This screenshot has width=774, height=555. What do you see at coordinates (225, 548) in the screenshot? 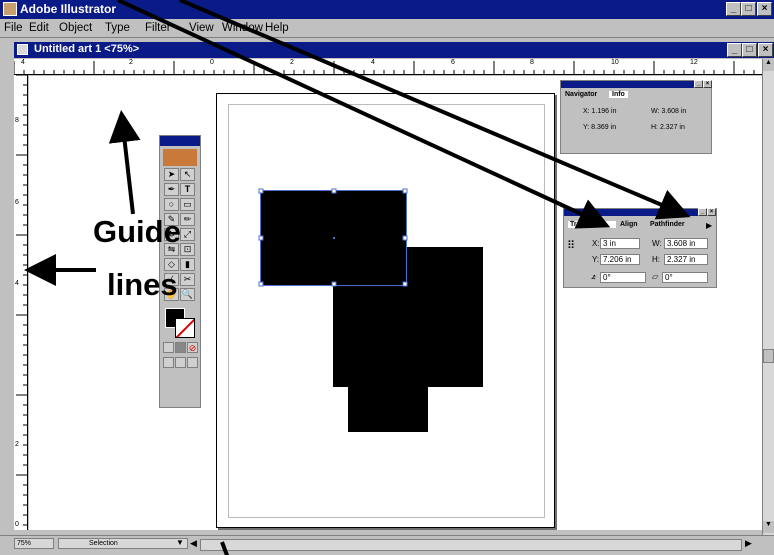
I see `arrow-bottom-icon` at bounding box center [225, 548].